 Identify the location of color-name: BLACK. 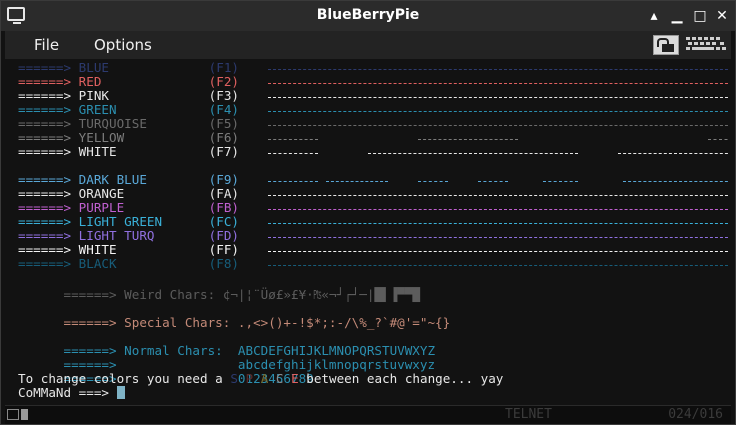
(97, 263).